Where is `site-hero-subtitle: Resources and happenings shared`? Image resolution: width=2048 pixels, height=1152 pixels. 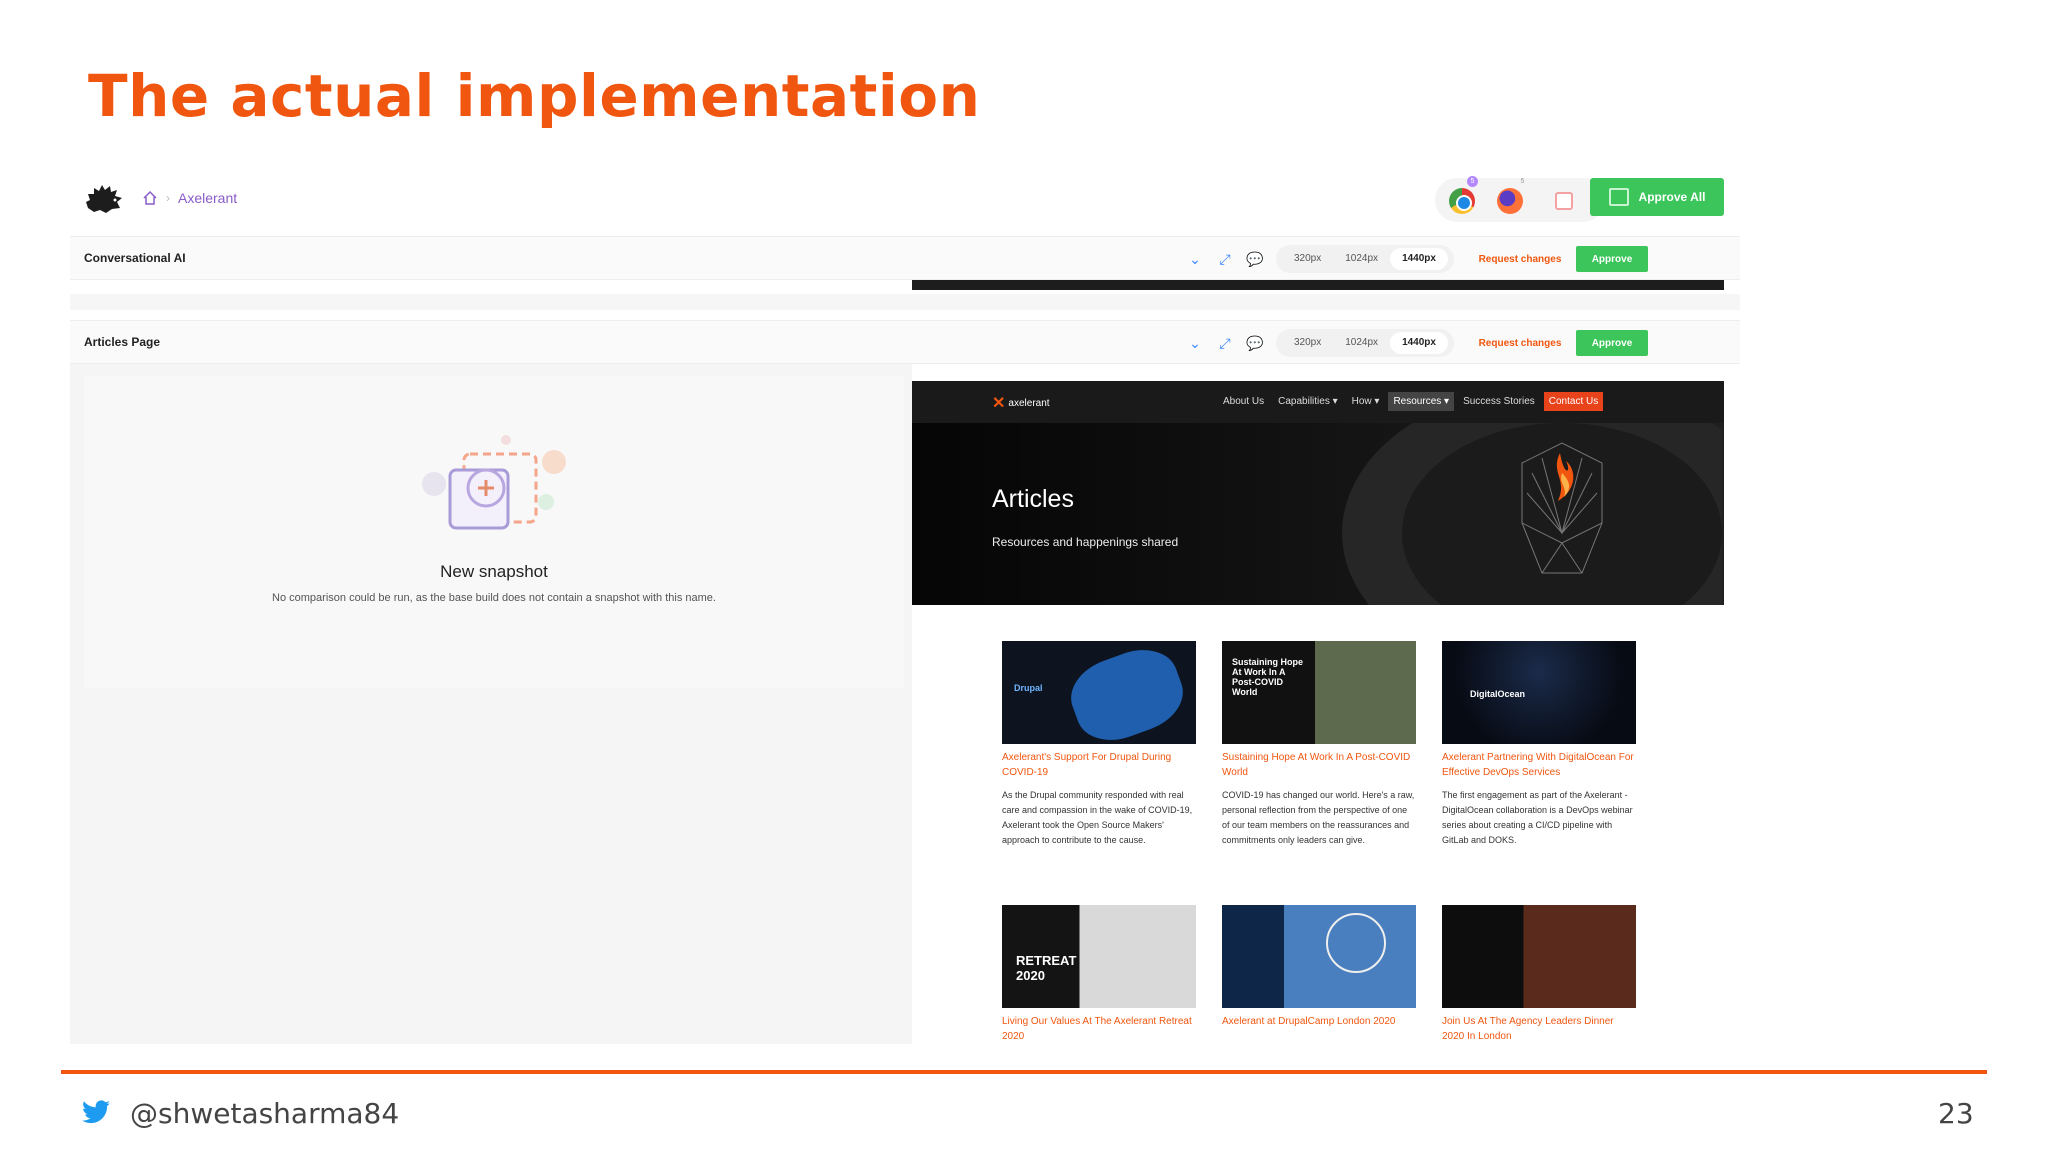 site-hero-subtitle: Resources and happenings shared is located at coordinates (1085, 542).